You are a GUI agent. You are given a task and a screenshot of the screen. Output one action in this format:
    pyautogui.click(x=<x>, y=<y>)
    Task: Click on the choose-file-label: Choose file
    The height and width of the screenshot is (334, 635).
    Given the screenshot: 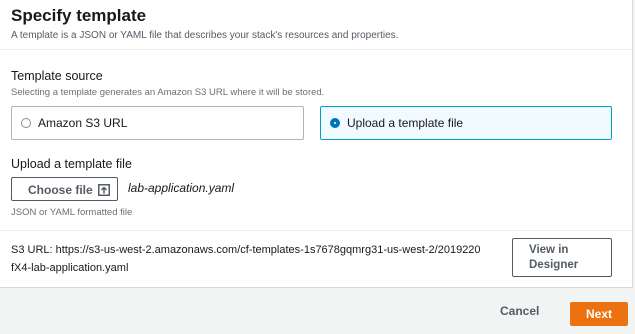 What is the action you would take?
    pyautogui.click(x=60, y=190)
    